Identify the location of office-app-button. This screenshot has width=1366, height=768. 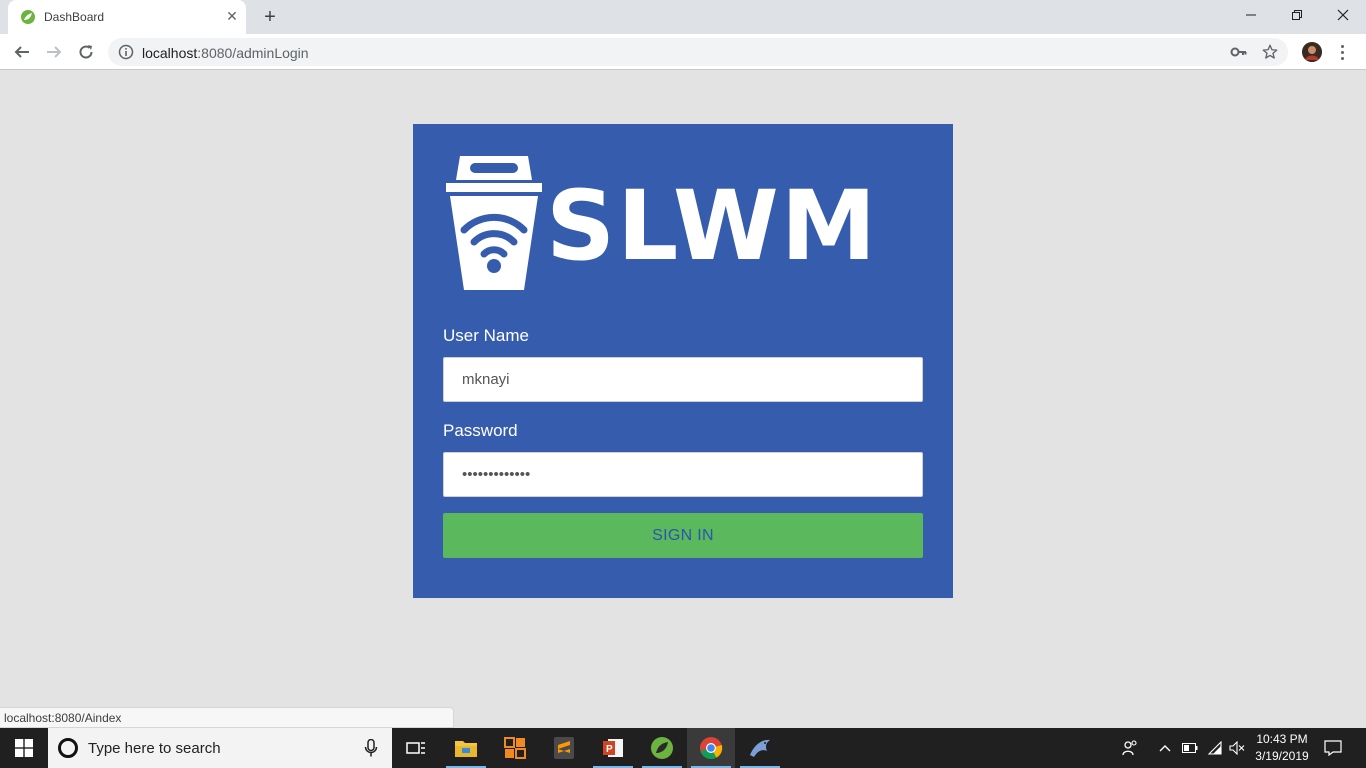
(515, 748).